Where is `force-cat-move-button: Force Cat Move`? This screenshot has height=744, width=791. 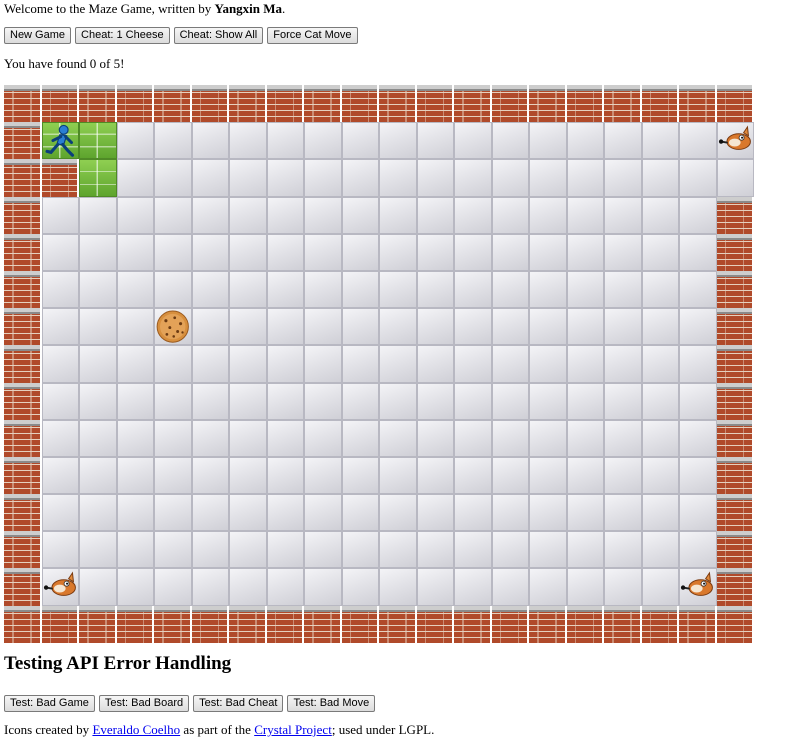 force-cat-move-button: Force Cat Move is located at coordinates (312, 35).